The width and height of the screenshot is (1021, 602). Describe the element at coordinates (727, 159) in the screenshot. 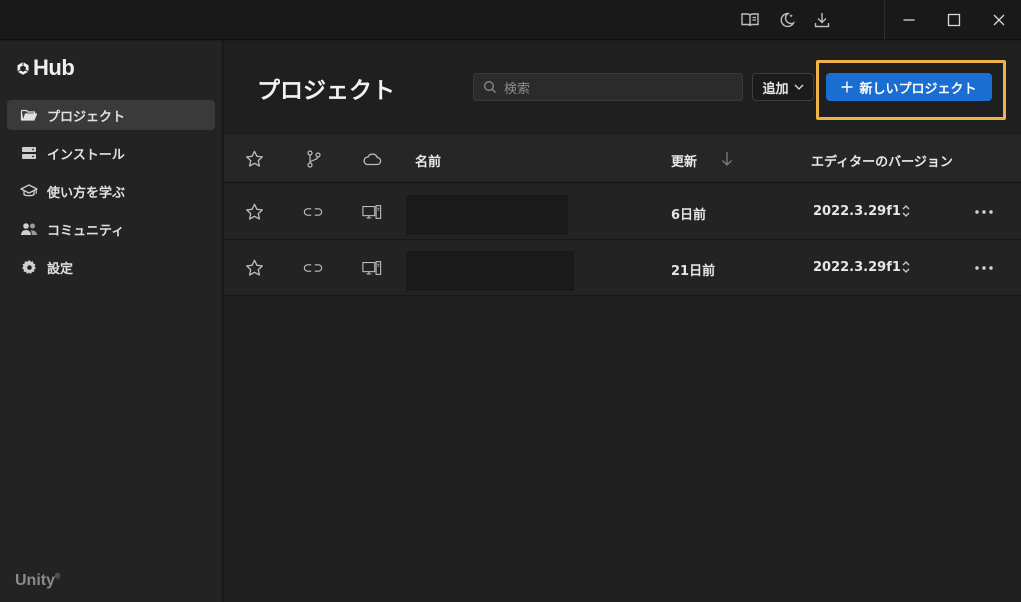

I see `sort-arrow-down-icon` at that location.